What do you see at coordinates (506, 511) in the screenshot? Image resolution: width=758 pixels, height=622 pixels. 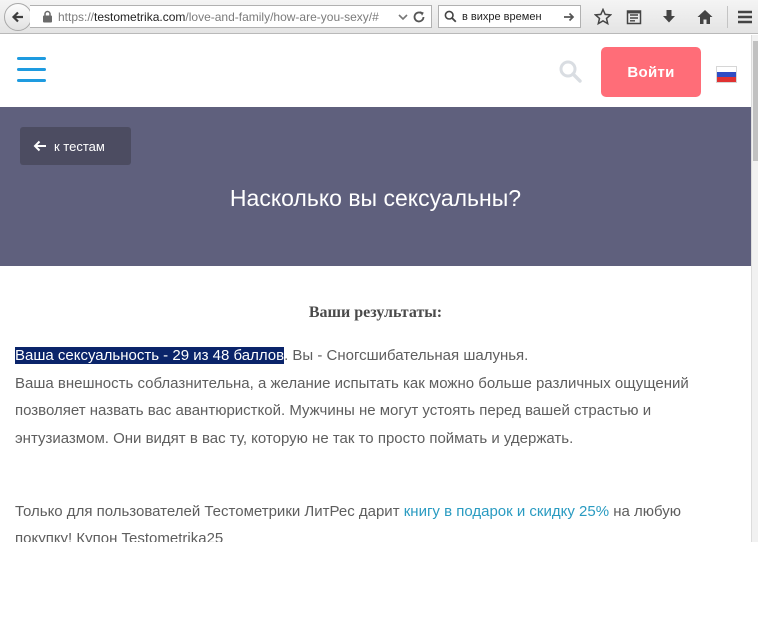 I see `promo-gift-link: книгу в подарок и скидку 25%` at bounding box center [506, 511].